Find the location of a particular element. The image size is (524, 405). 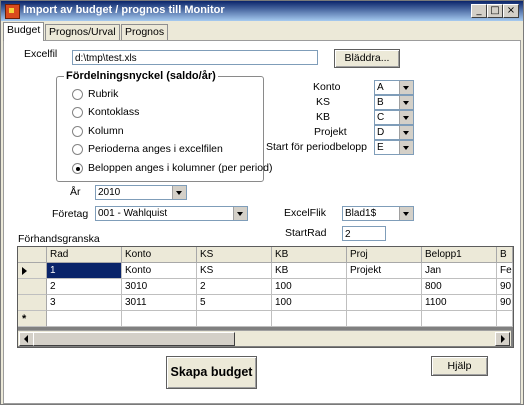

table-row: 3 3011 5 100 1100 90 is located at coordinates (265, 303).